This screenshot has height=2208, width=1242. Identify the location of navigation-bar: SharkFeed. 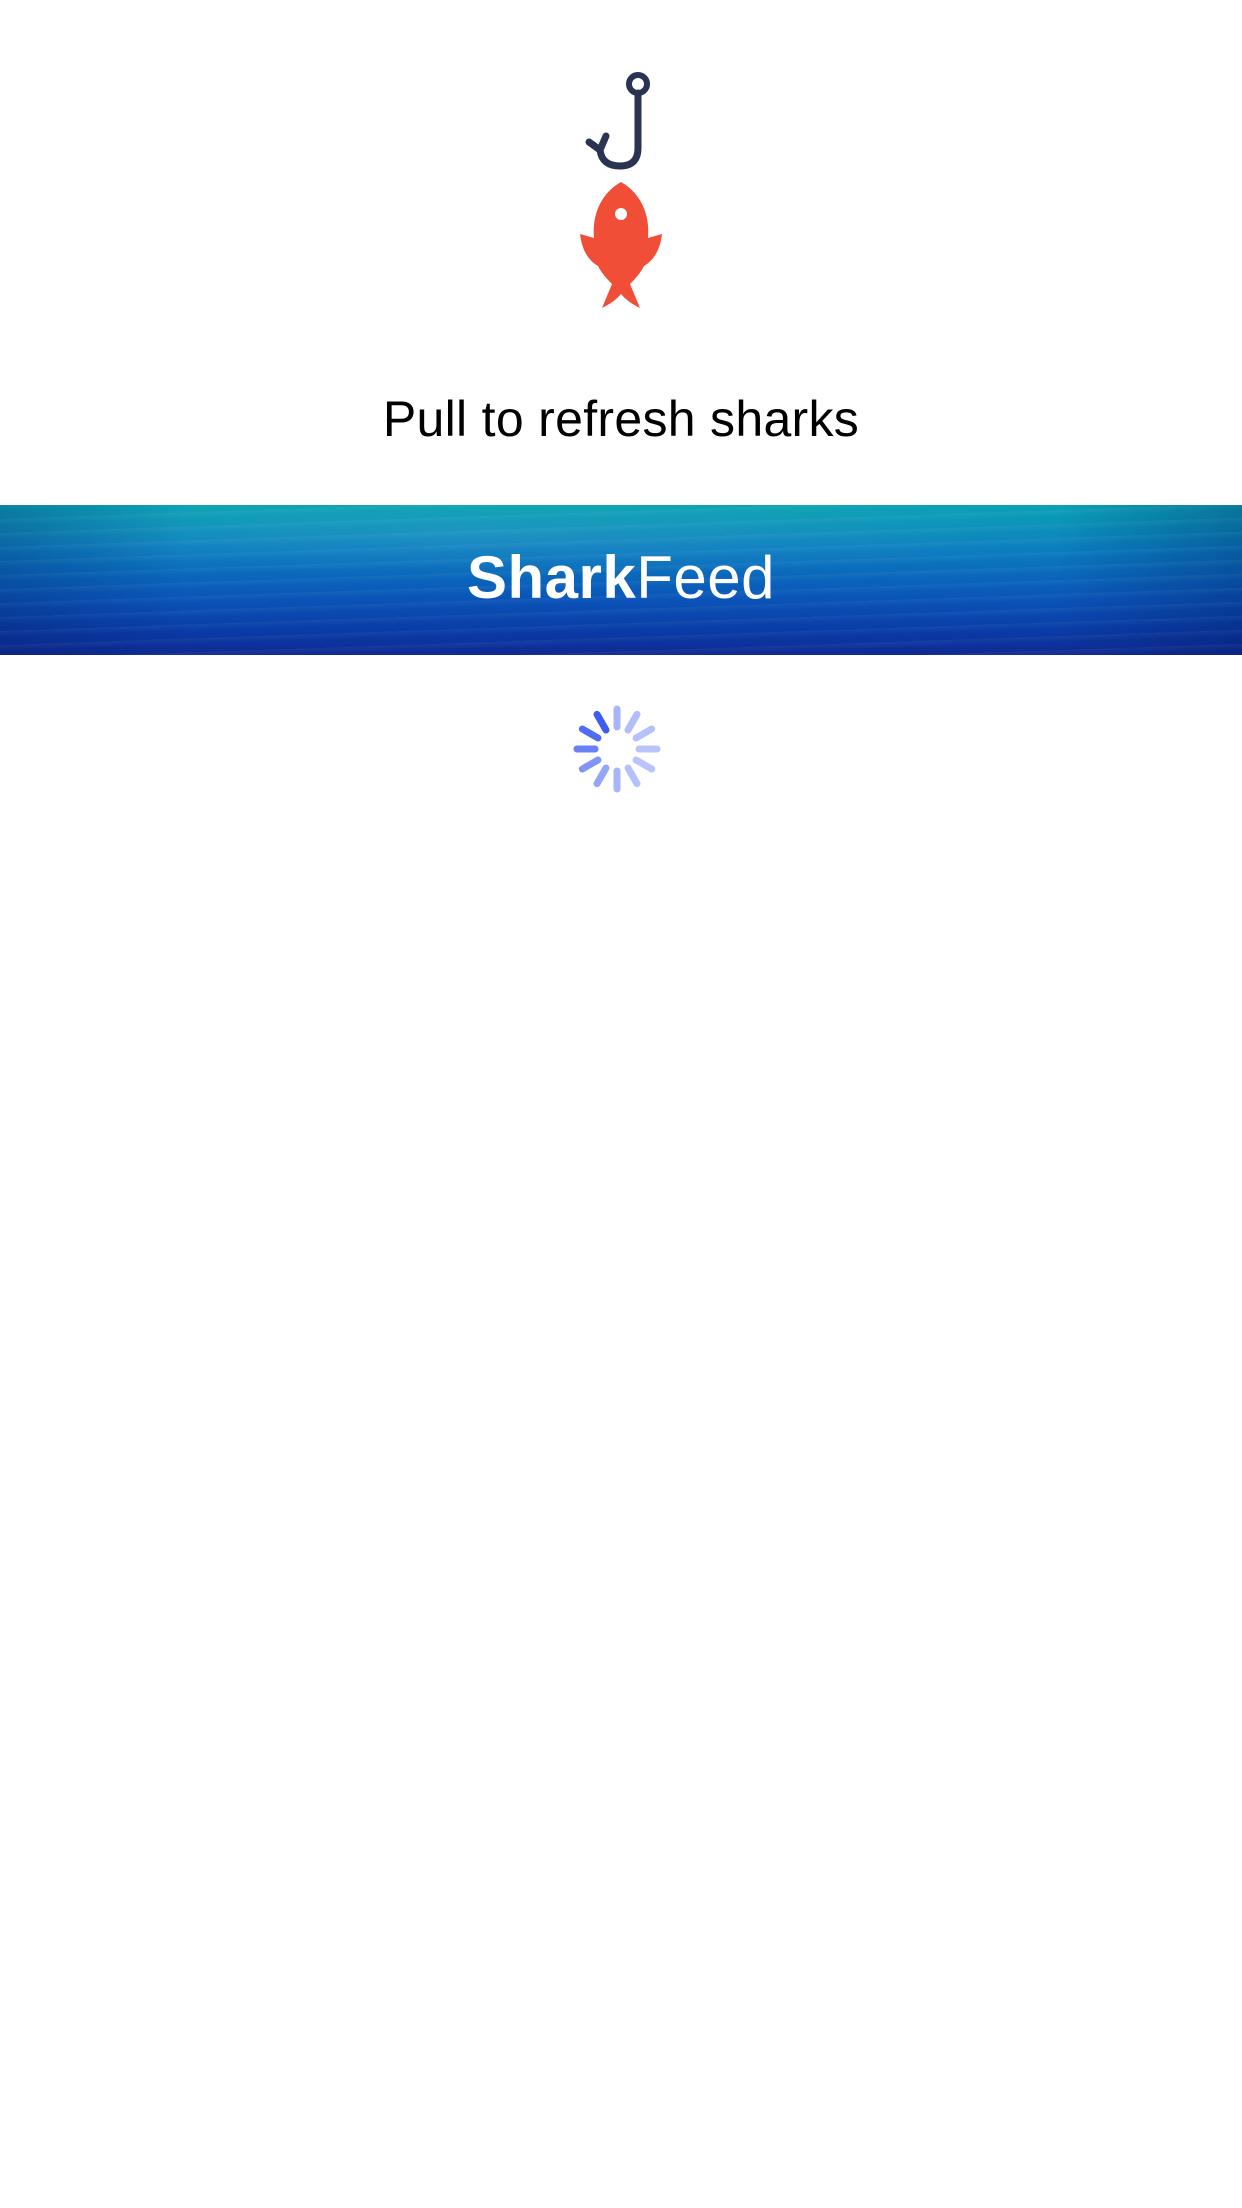
(621, 580).